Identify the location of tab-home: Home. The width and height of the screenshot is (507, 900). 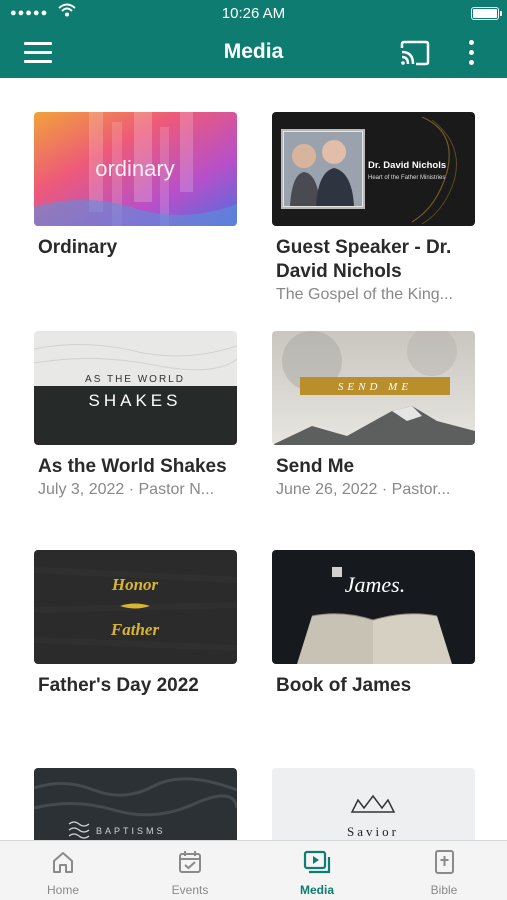
(63, 870).